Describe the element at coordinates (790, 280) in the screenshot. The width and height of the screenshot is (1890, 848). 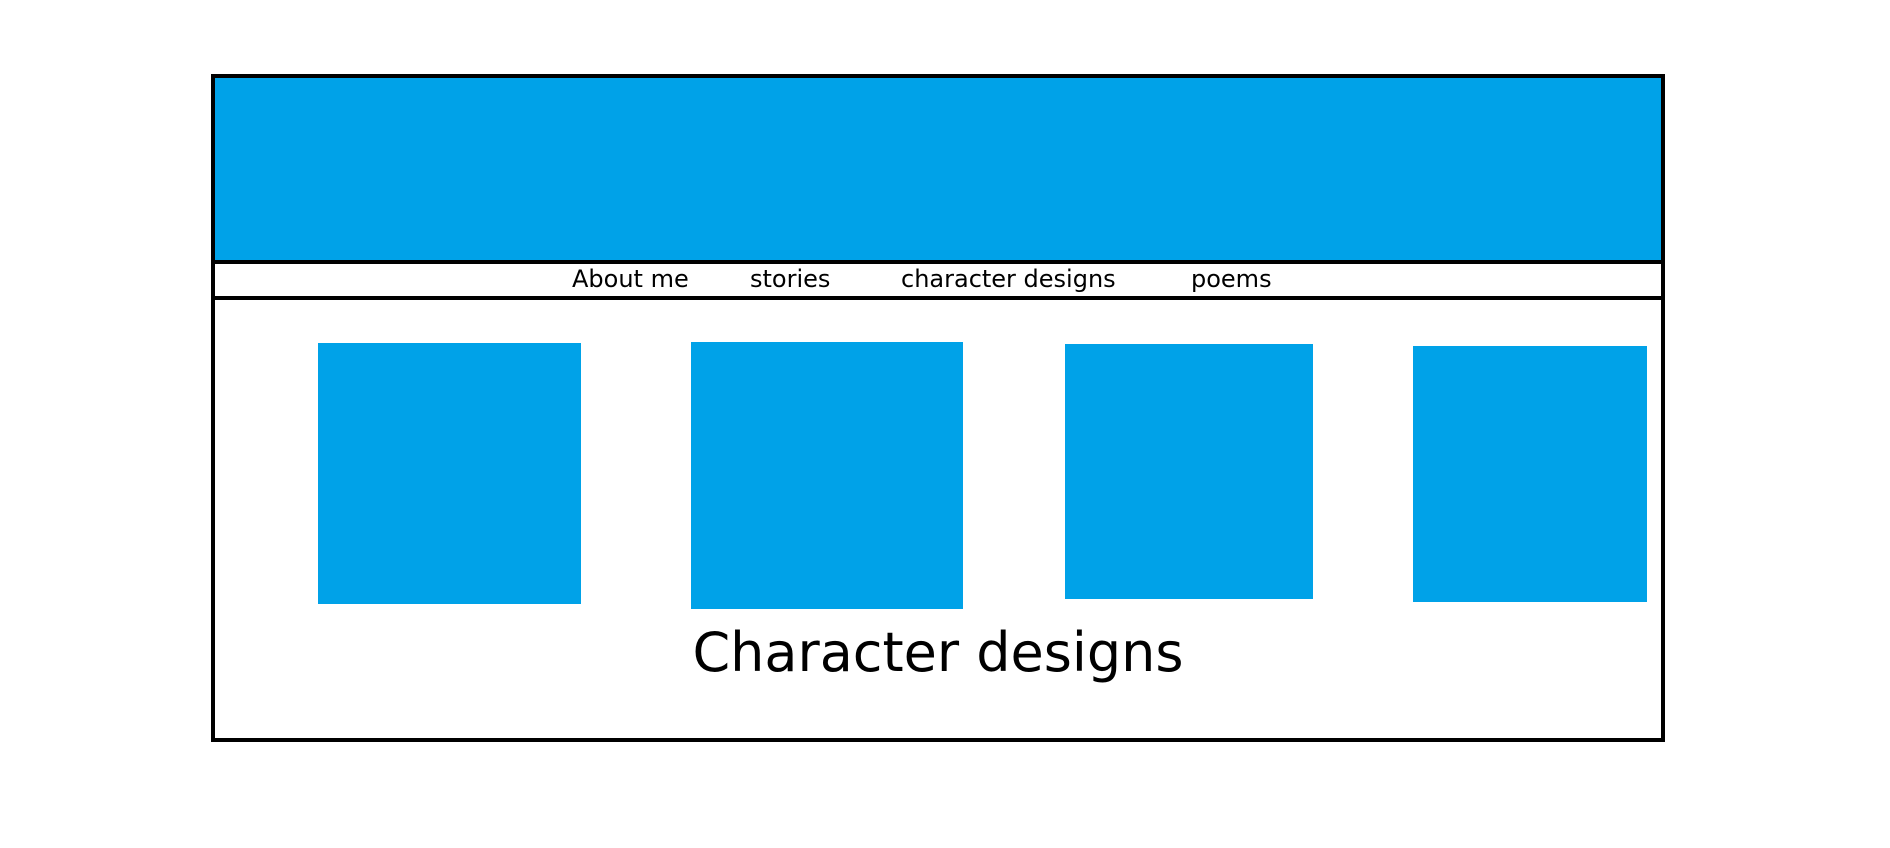
I see `nav-item-stories: stories` at that location.